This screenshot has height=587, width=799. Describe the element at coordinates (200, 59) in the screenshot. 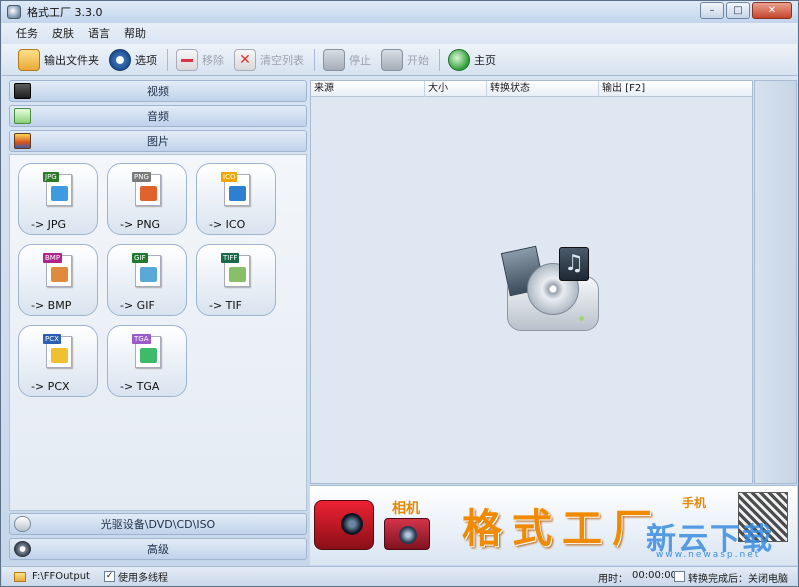

I see `remove-button: 移除` at that location.